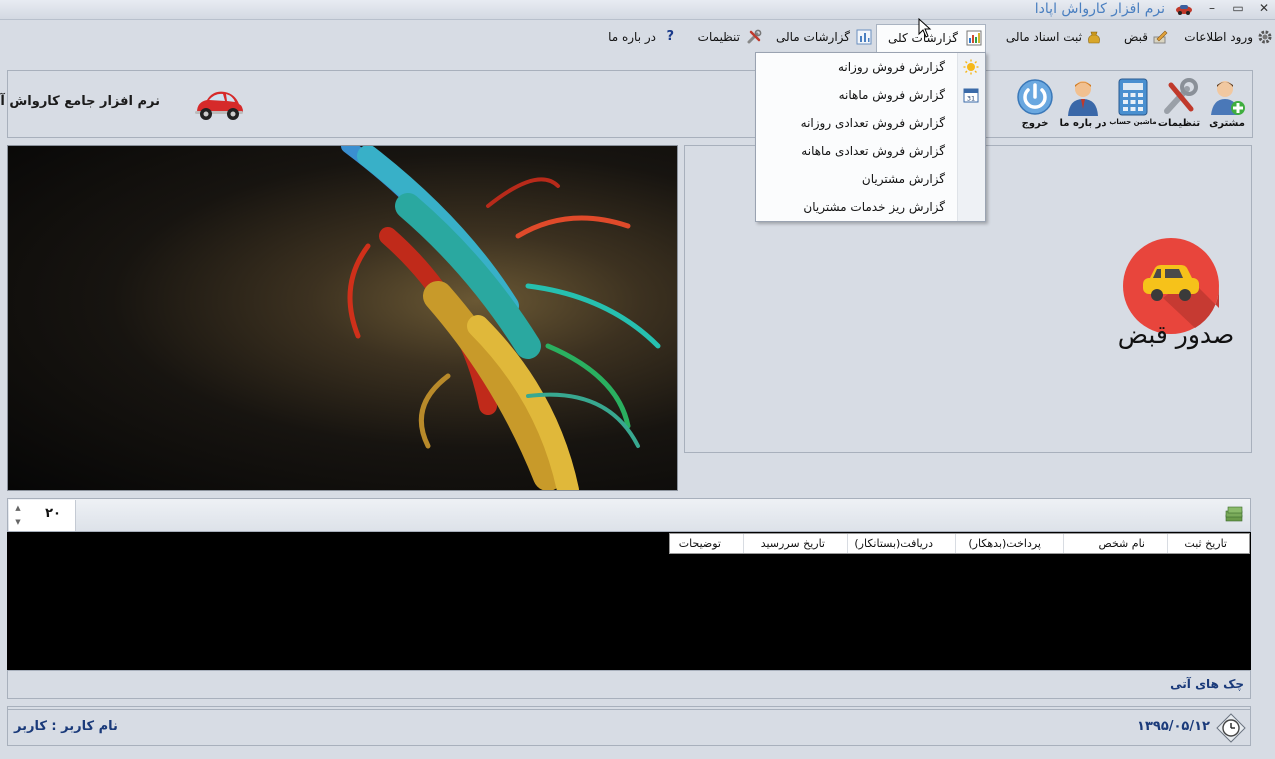  Describe the element at coordinates (892, 95) in the screenshot. I see `menu-item-monthly-sales: گزارش فروش ماهانه` at that location.